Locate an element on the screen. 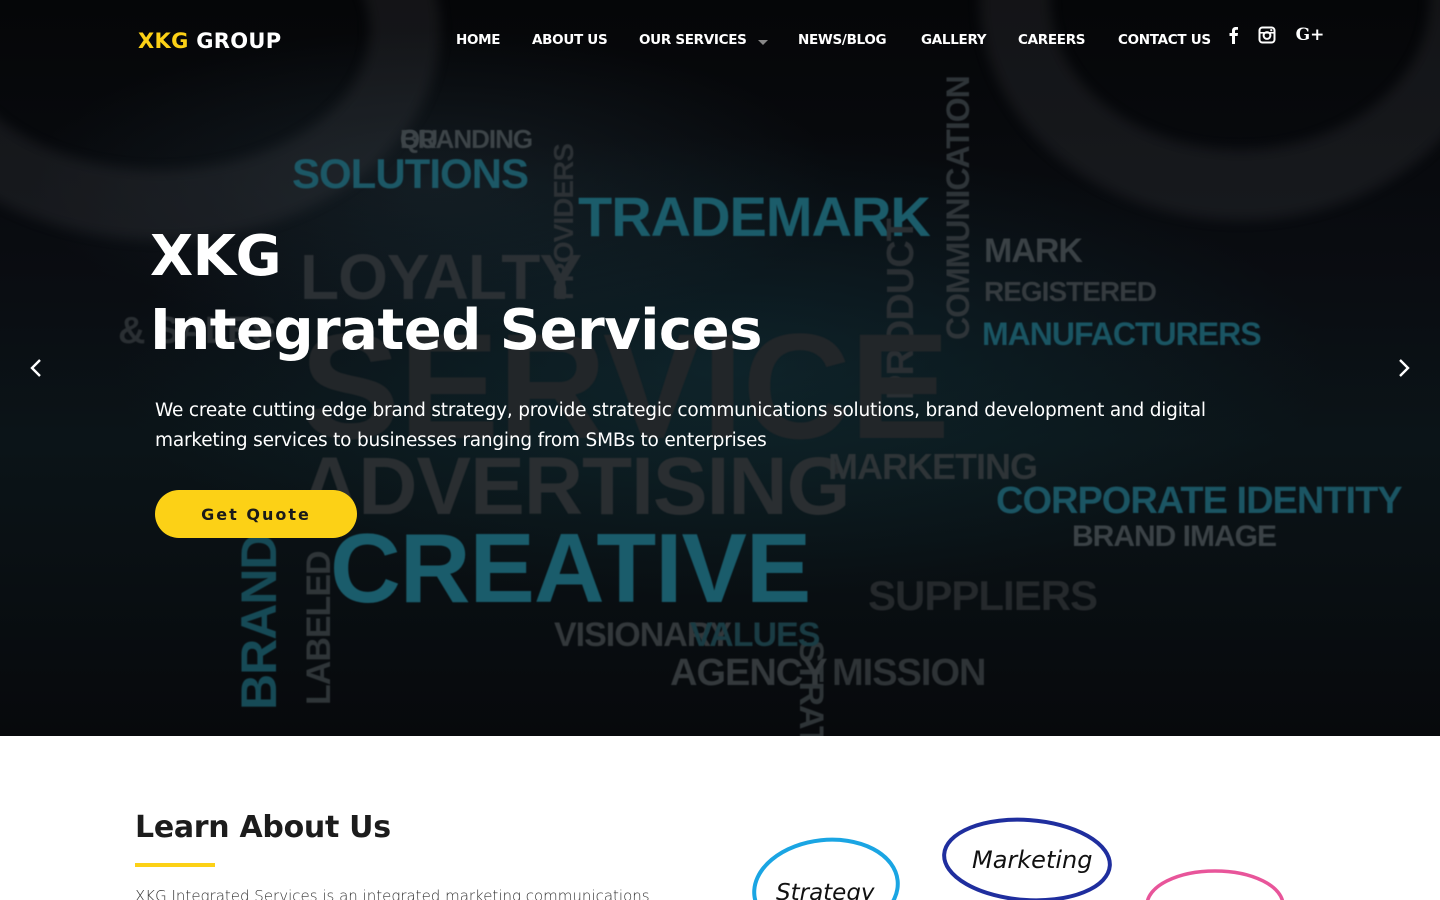  chevron-left-icon is located at coordinates (35, 368).